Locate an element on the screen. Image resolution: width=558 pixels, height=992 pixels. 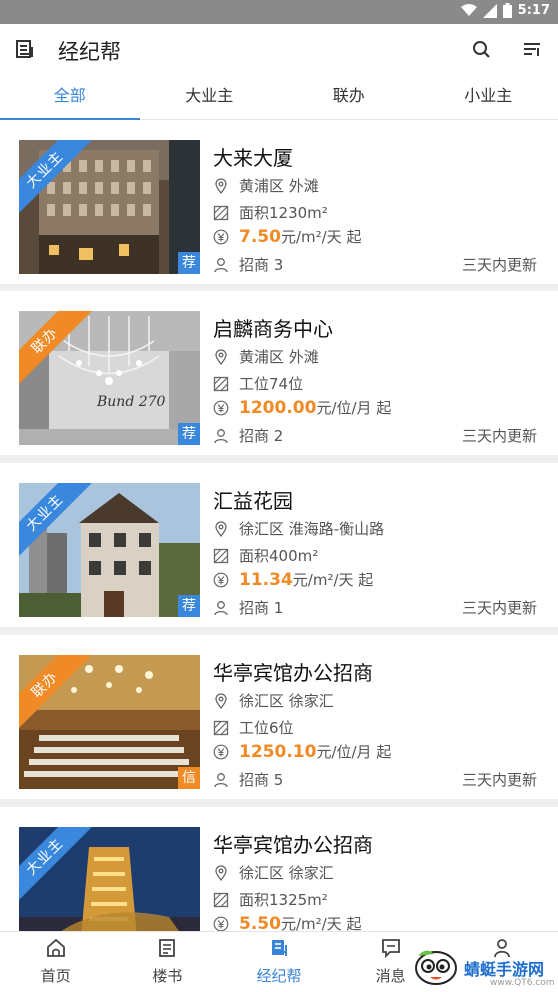
agent-count: 招商 5 is located at coordinates (261, 780).